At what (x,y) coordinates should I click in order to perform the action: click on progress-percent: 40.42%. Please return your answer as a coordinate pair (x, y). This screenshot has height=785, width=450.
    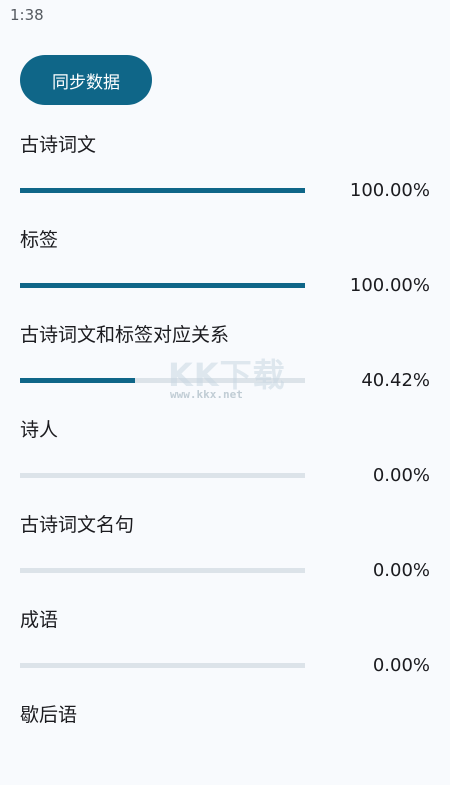
    Looking at the image, I should click on (395, 380).